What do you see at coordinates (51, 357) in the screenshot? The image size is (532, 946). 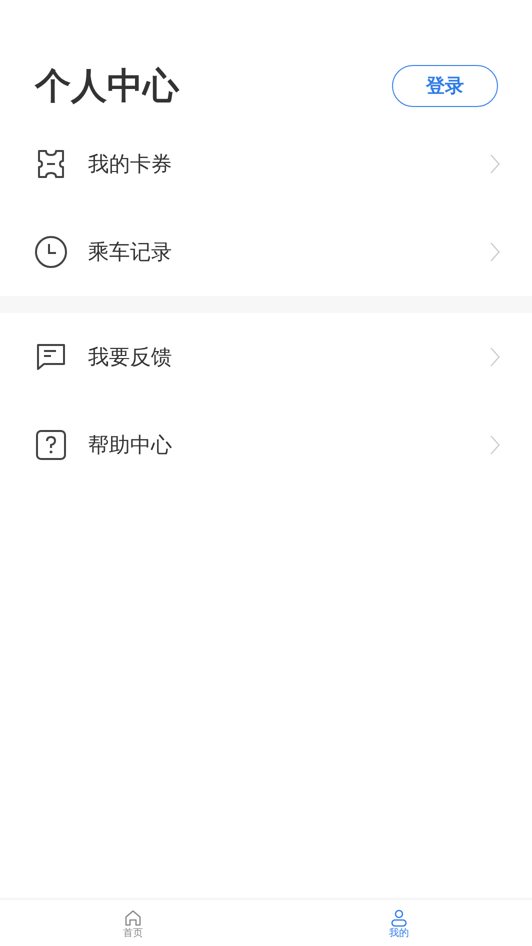 I see `chat-icon` at bounding box center [51, 357].